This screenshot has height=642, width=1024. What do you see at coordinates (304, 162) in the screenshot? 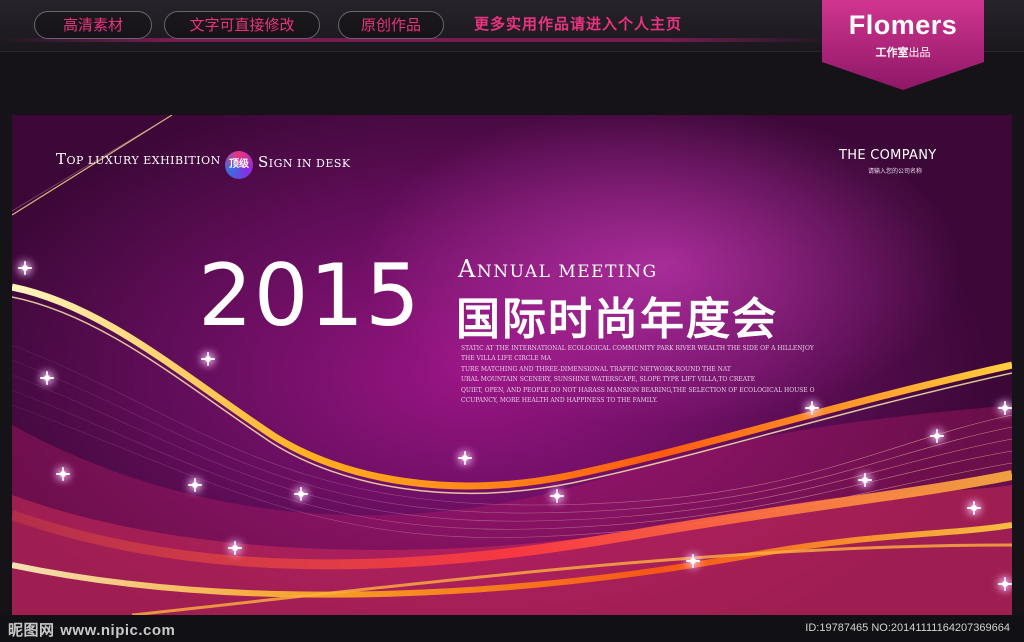
I see `sign-in-desk-text: SIGN IN DESK` at bounding box center [304, 162].